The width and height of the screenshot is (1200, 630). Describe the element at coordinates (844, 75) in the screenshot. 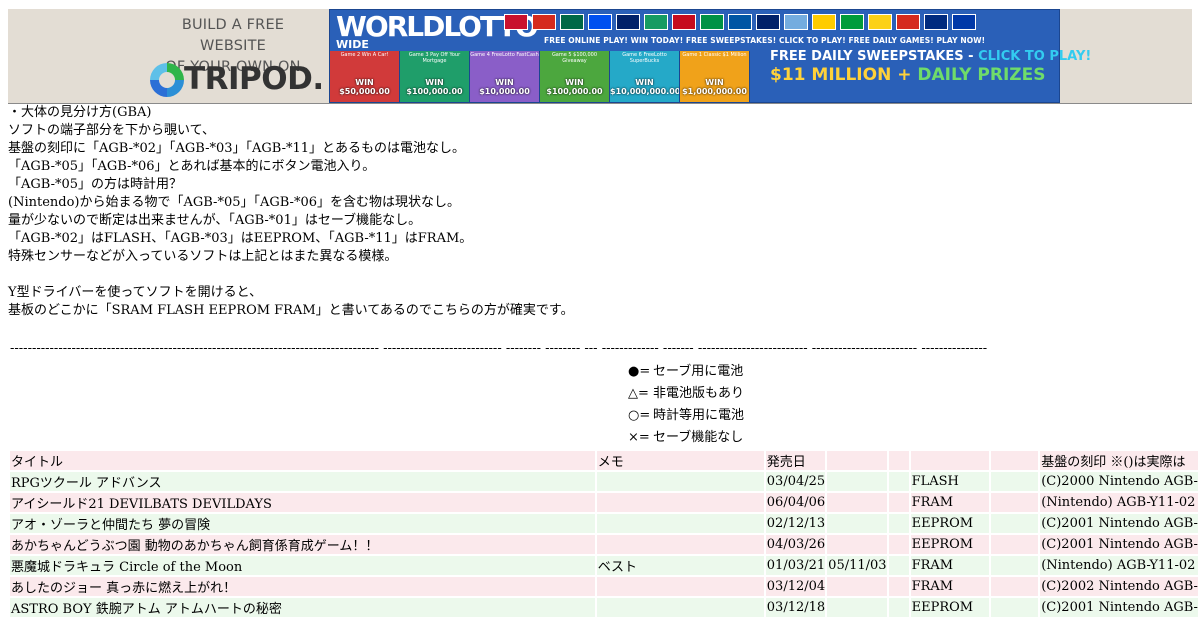

I see `promo-line-2-a: $11 MILLION +` at that location.